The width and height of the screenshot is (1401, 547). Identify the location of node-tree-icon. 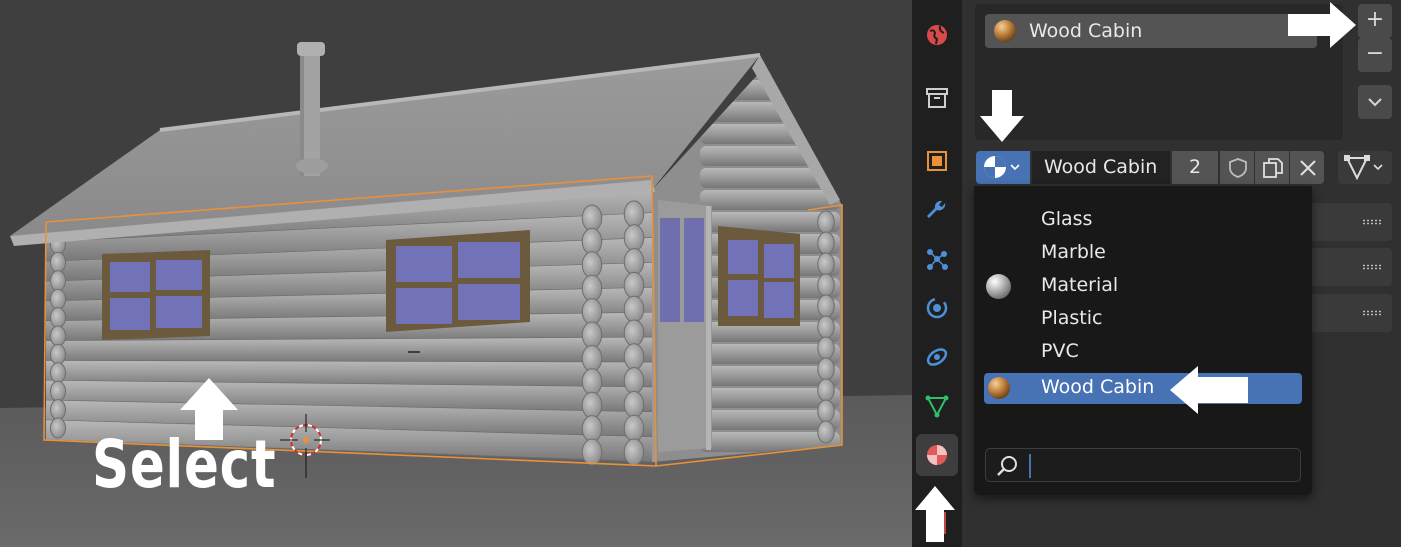
(1363, 168).